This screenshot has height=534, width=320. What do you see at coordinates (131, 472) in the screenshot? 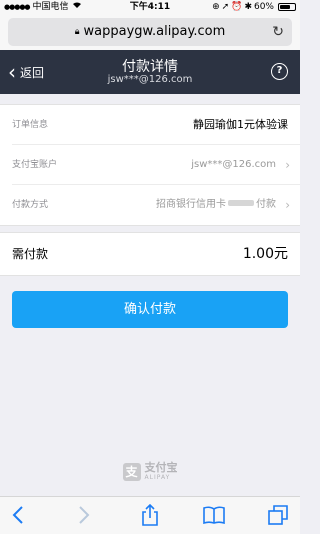
I see `alipay-logo-icon: 支` at bounding box center [131, 472].